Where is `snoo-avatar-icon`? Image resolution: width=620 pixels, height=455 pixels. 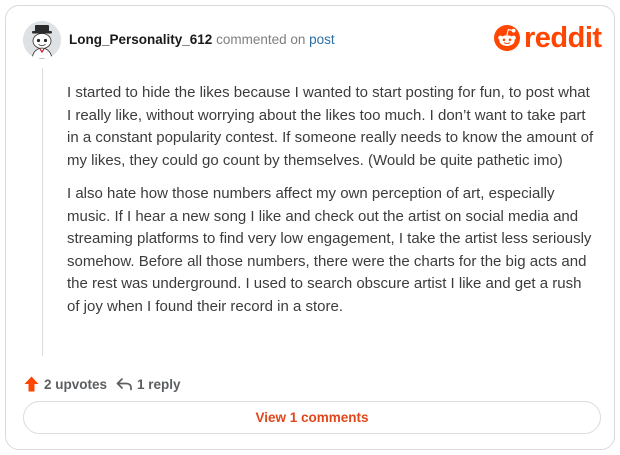 snoo-avatar-icon is located at coordinates (42, 40).